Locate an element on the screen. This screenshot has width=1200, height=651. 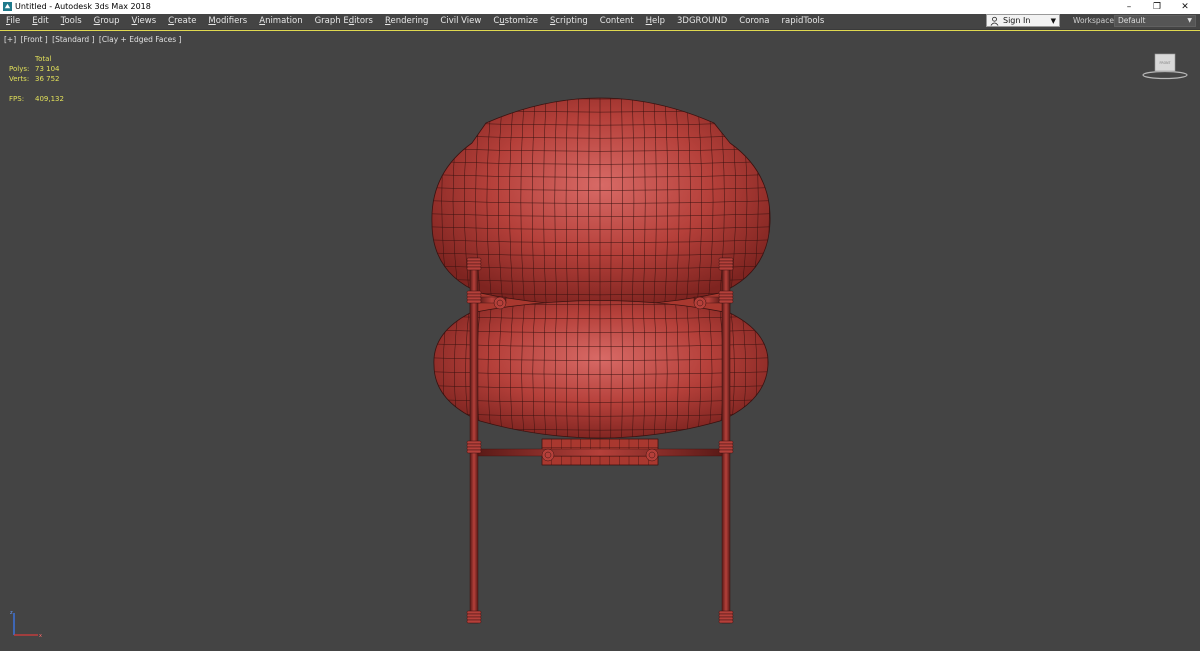
menu-item-4: Views is located at coordinates (144, 21).